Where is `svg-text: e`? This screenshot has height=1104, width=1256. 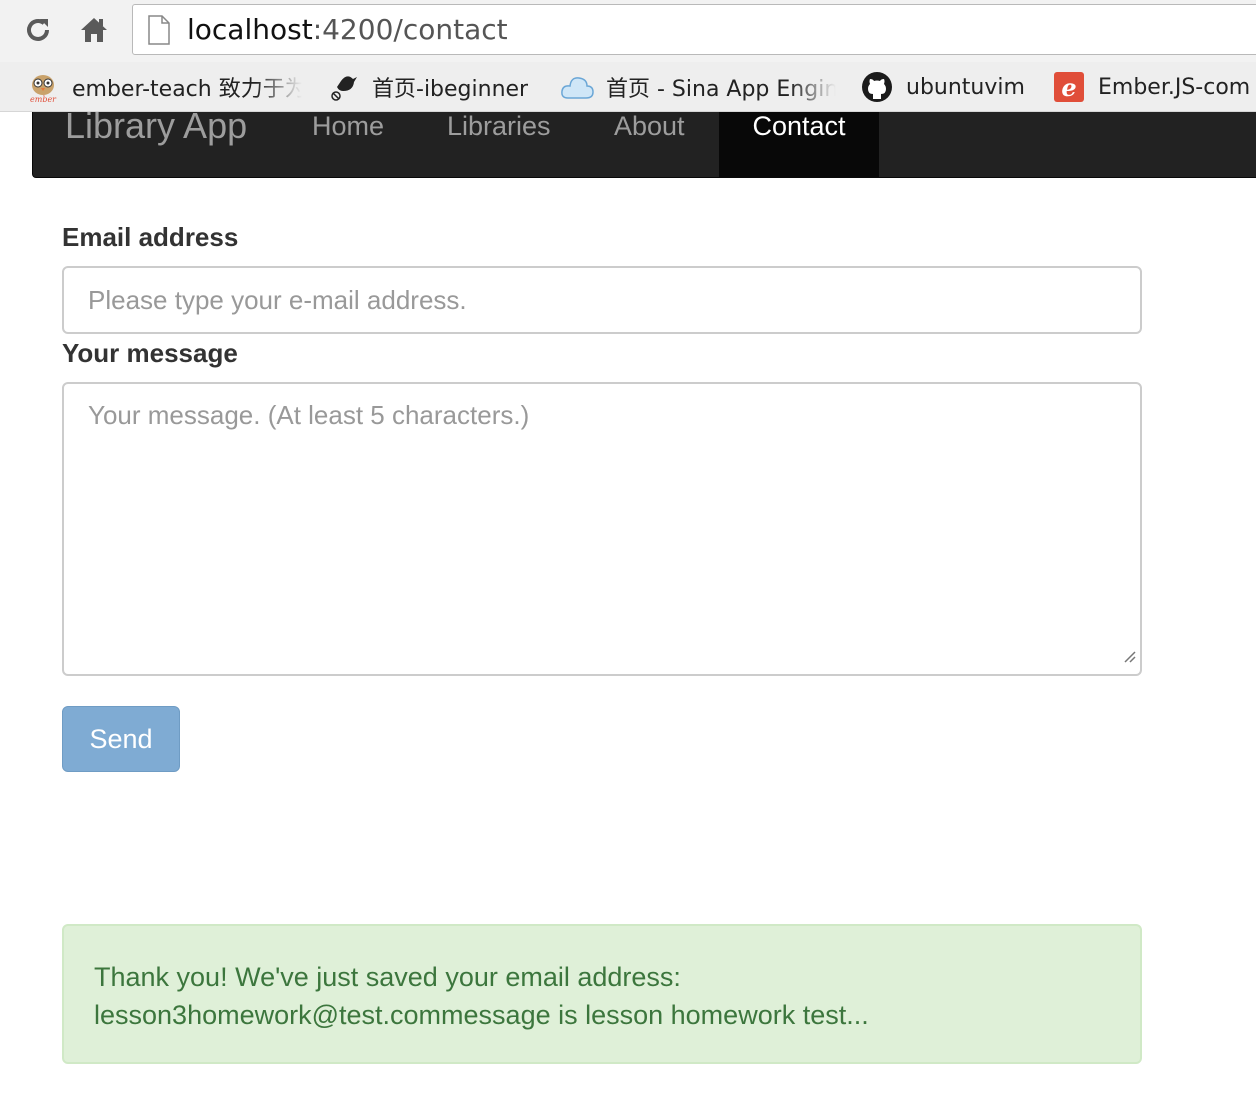
svg-text: e is located at coordinates (1068, 87).